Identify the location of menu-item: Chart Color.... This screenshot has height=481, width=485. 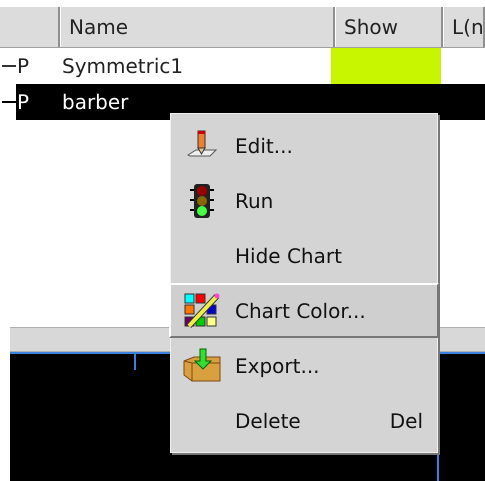
(304, 310).